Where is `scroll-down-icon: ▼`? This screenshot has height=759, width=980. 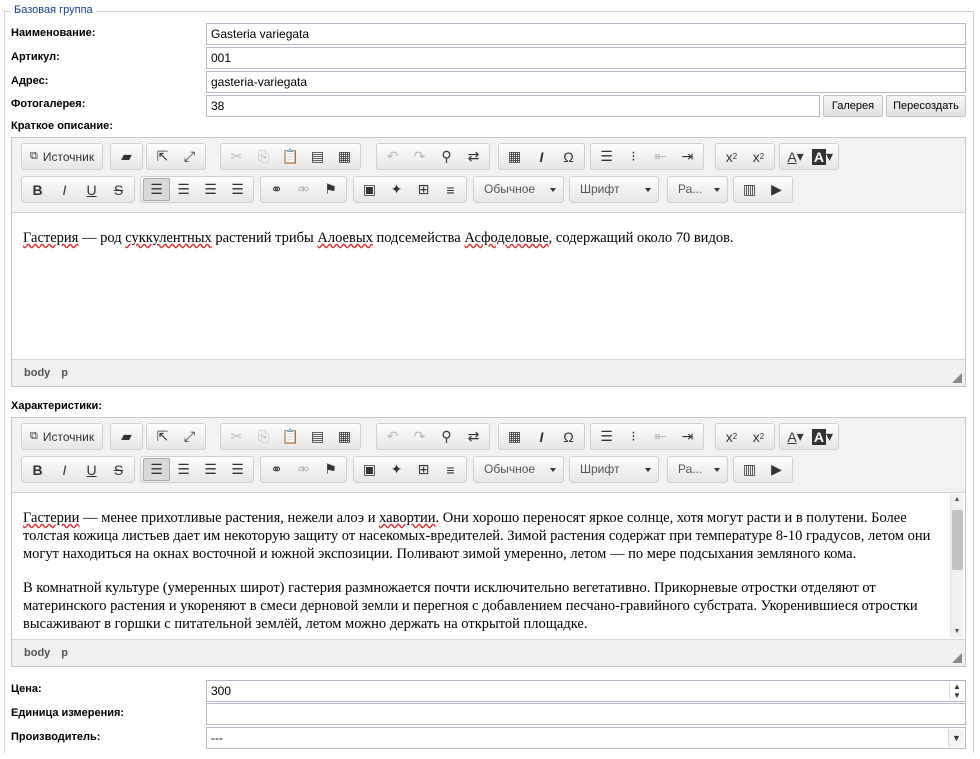
scroll-down-icon: ▼ is located at coordinates (957, 632).